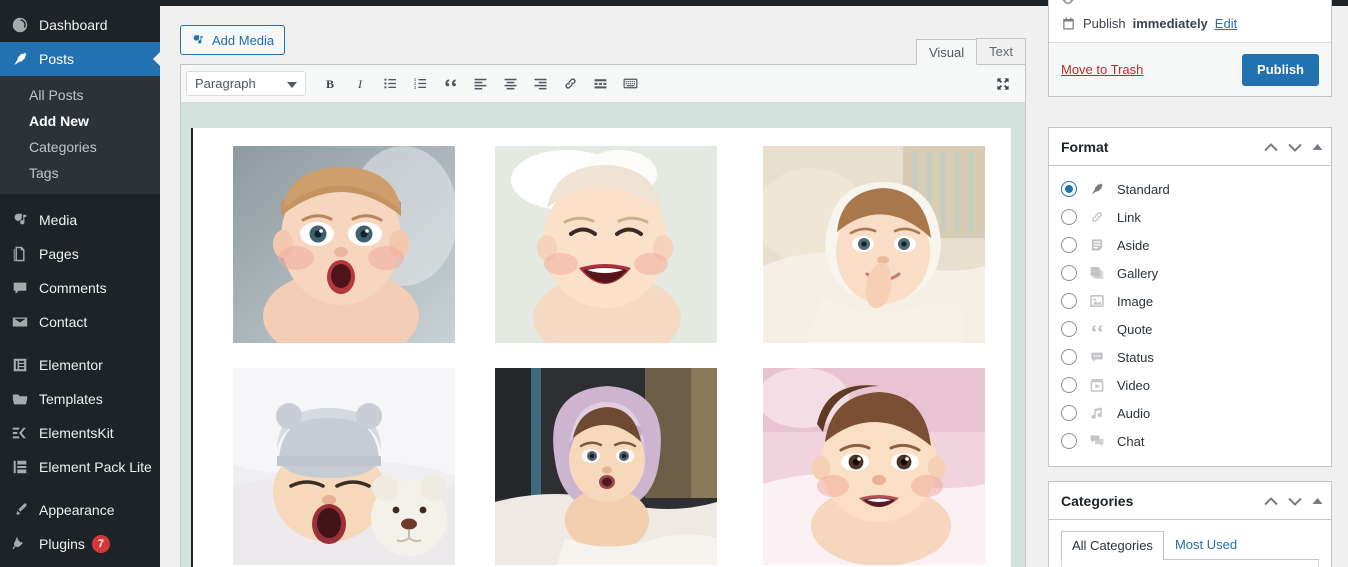  I want to click on edit-schedule-link: Edit, so click(1226, 23).